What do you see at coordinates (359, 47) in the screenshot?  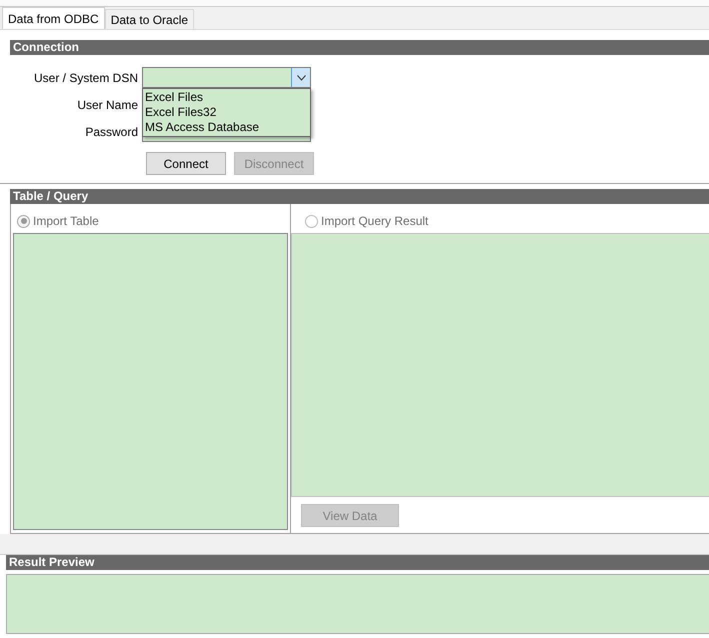 I see `section-header: Connection` at bounding box center [359, 47].